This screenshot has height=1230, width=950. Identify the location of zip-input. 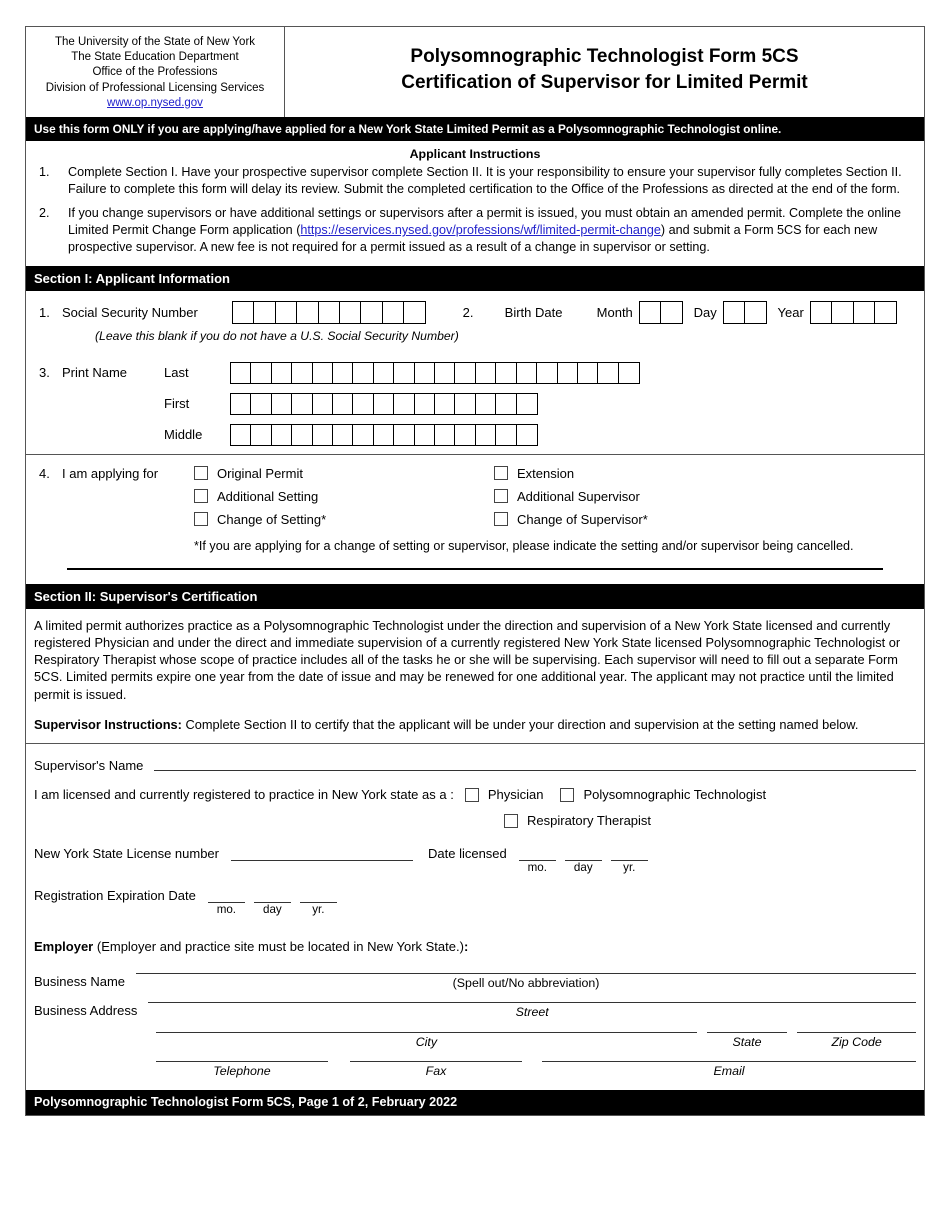
(856, 1033).